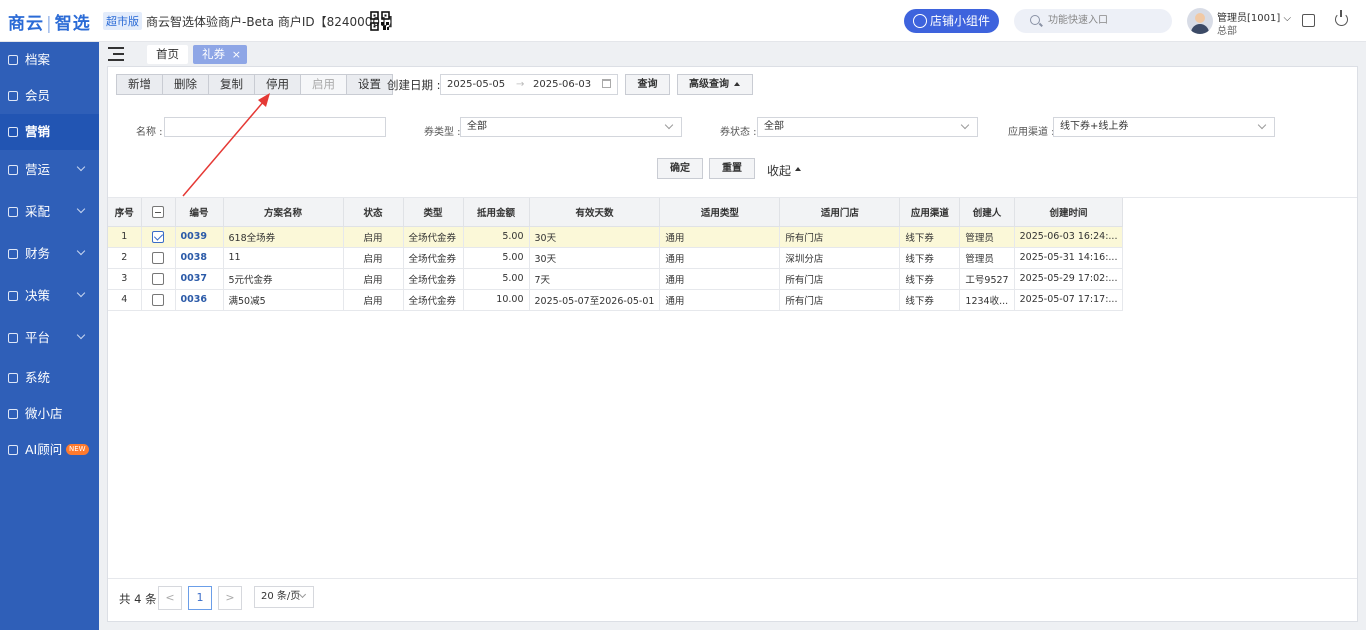 The height and width of the screenshot is (630, 1366). What do you see at coordinates (1078, 20) in the screenshot?
I see `quick-search-placeholder: 功能快速入口` at bounding box center [1078, 20].